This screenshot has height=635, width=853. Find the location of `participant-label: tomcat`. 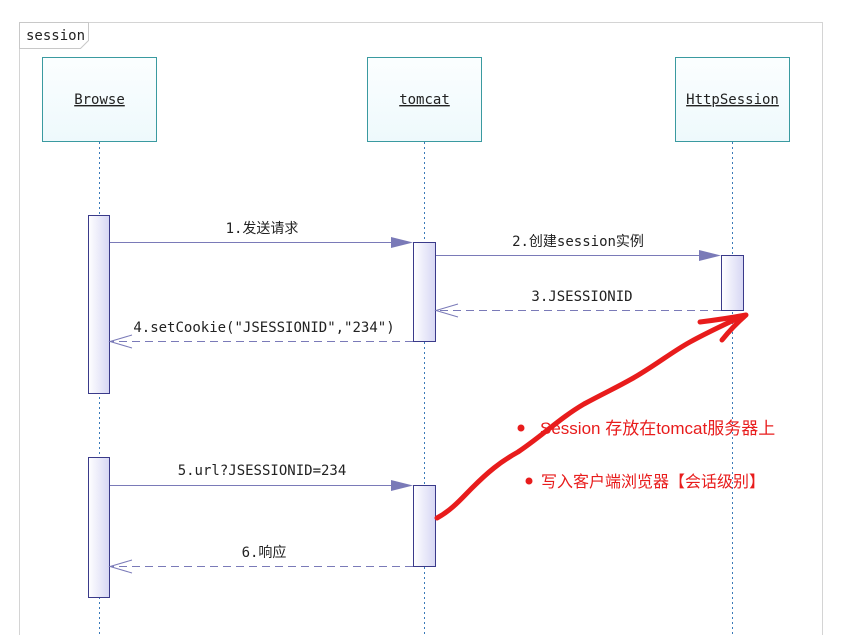

participant-label: tomcat is located at coordinates (424, 100).